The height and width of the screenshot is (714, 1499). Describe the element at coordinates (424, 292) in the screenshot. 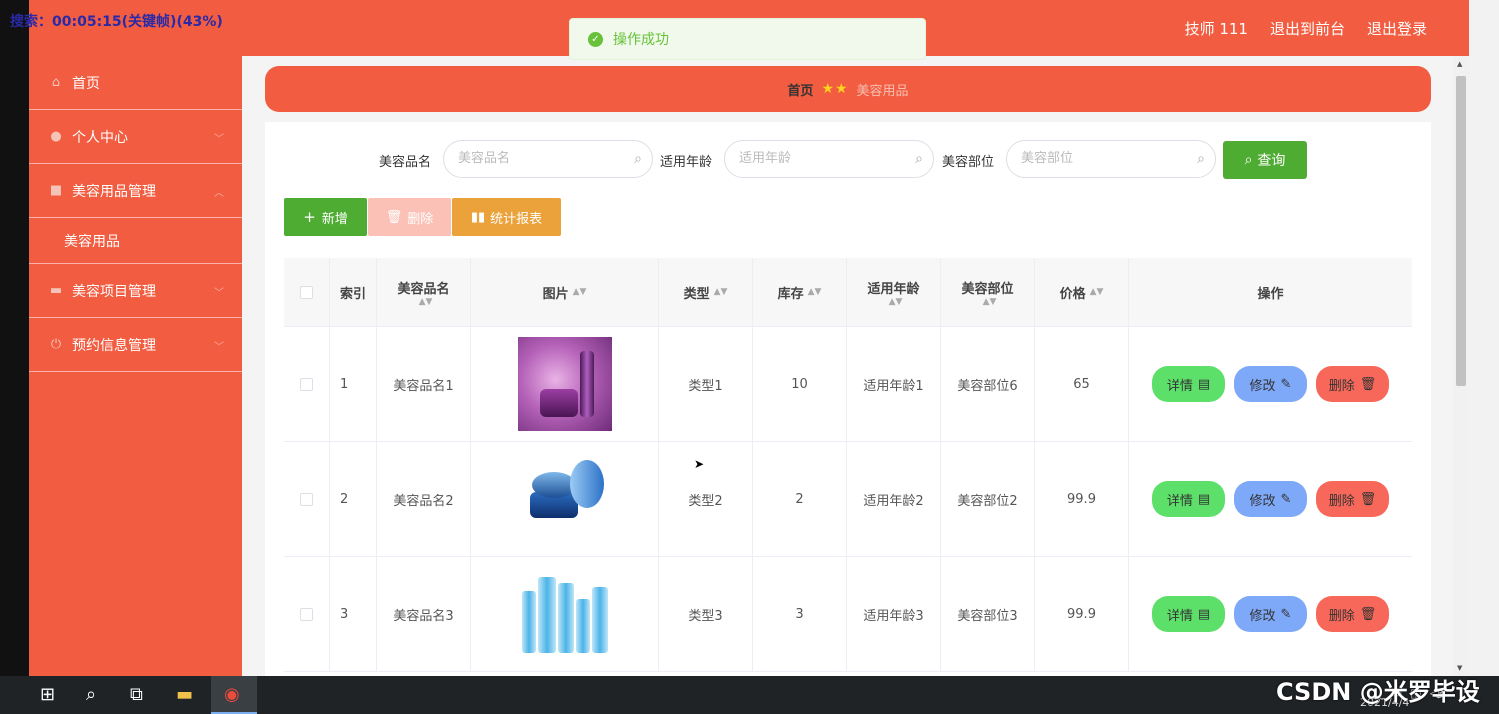

I see `col-name: 美容品名 ▲▼` at that location.